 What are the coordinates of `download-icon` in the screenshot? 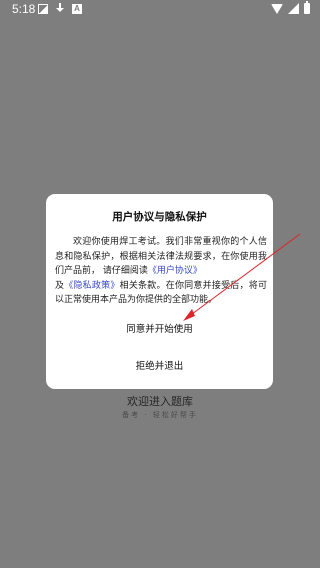 It's located at (60, 8).